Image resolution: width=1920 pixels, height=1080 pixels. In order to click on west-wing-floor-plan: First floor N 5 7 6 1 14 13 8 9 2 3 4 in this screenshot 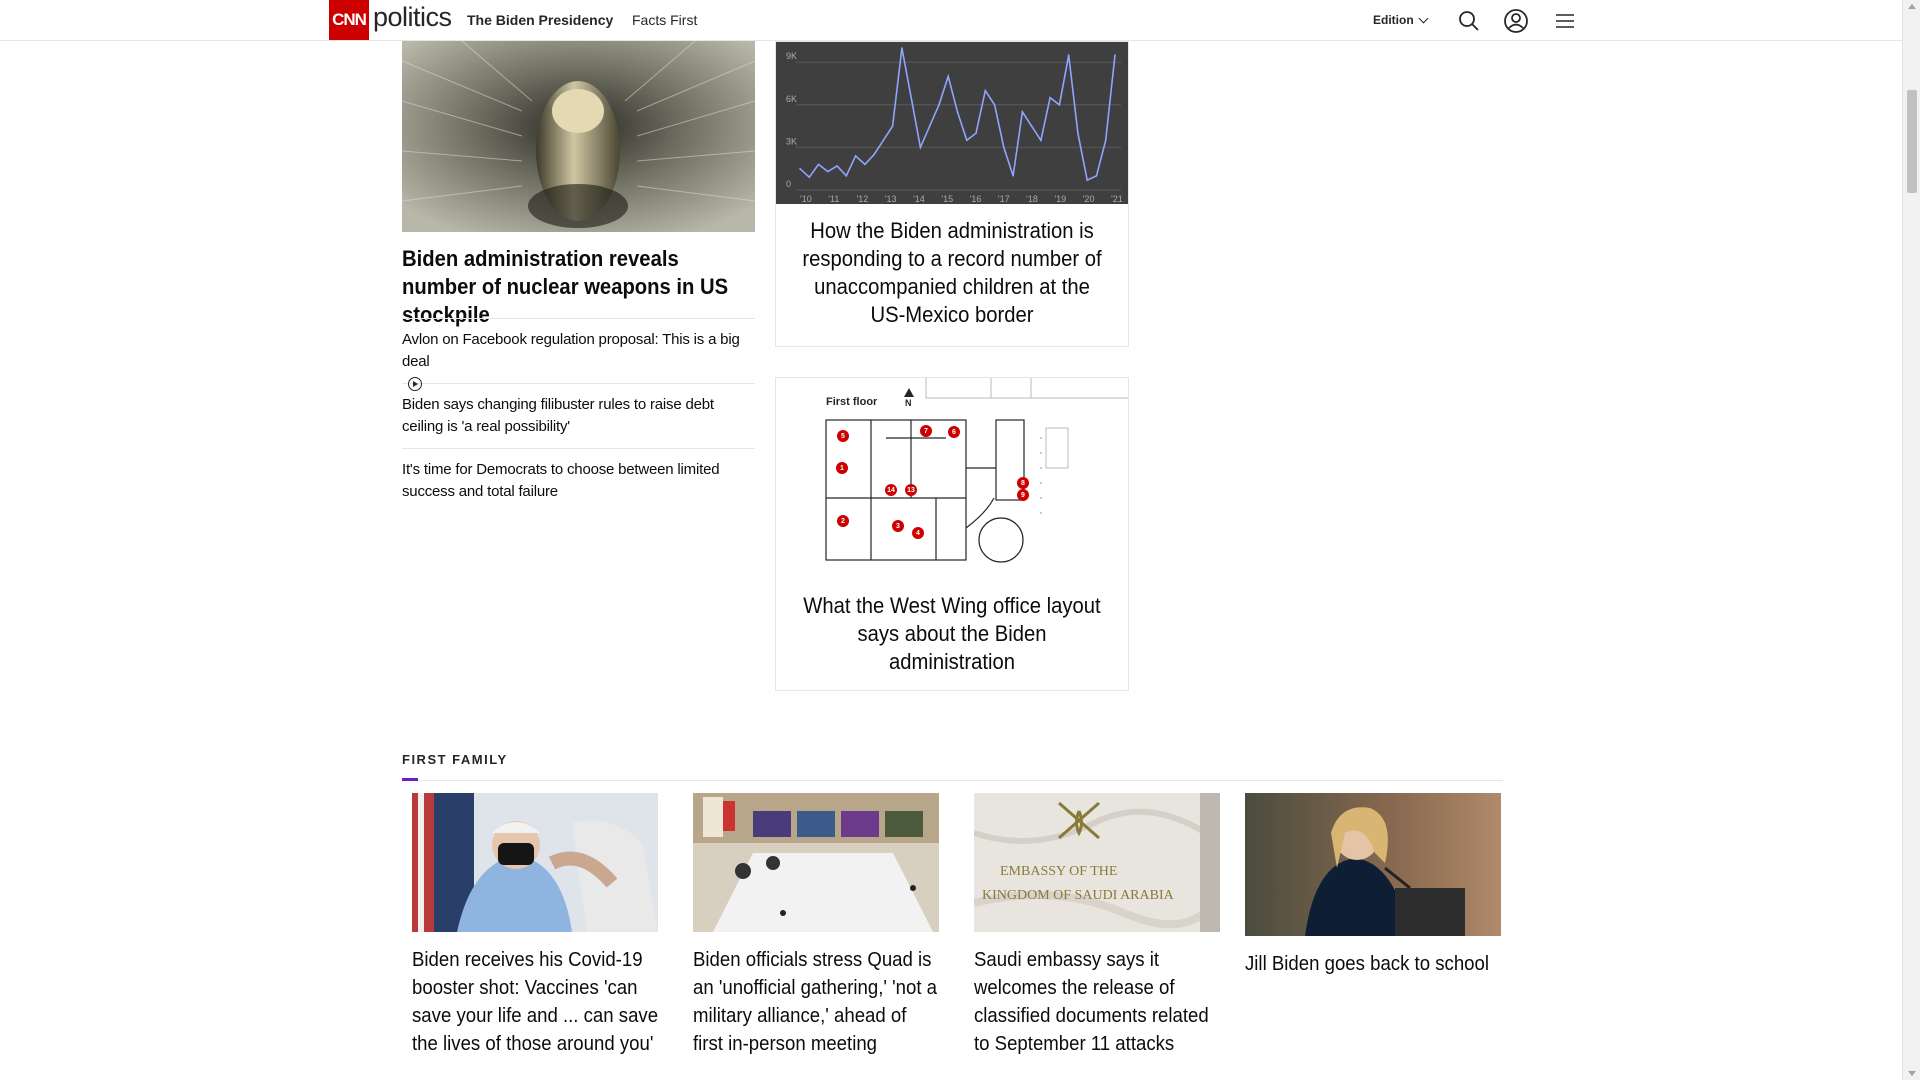, I will do `click(952, 478)`.